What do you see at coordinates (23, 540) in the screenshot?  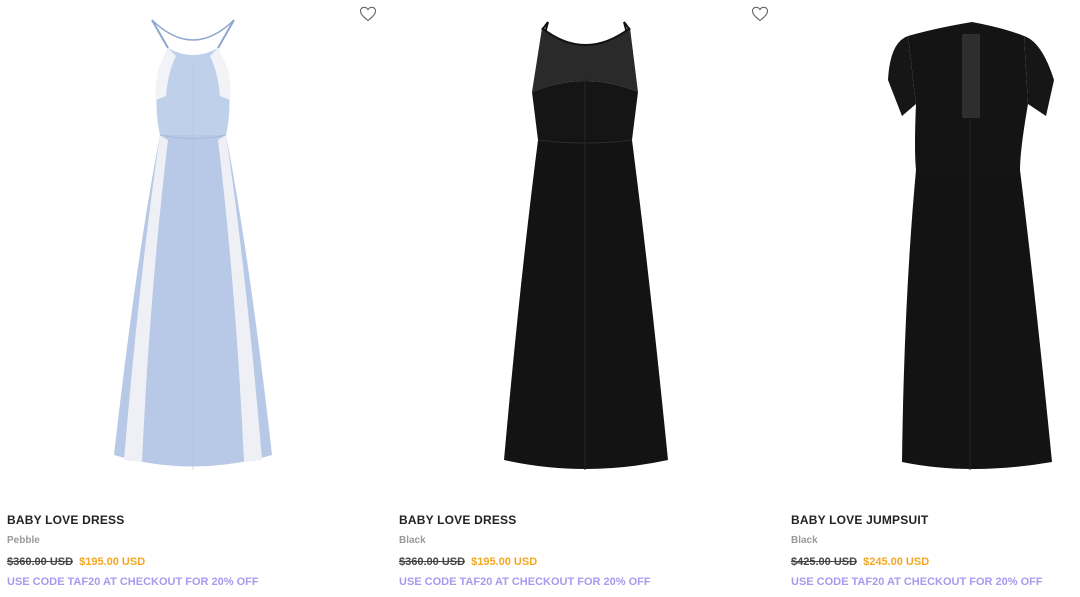 I see `product-variant: Pebble` at bounding box center [23, 540].